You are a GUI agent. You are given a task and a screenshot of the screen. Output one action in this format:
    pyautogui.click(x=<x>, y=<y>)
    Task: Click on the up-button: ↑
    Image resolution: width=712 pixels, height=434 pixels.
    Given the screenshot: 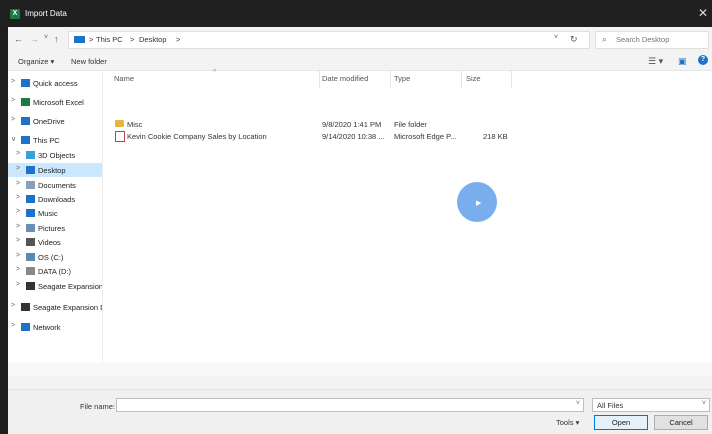 What is the action you would take?
    pyautogui.click(x=56, y=39)
    